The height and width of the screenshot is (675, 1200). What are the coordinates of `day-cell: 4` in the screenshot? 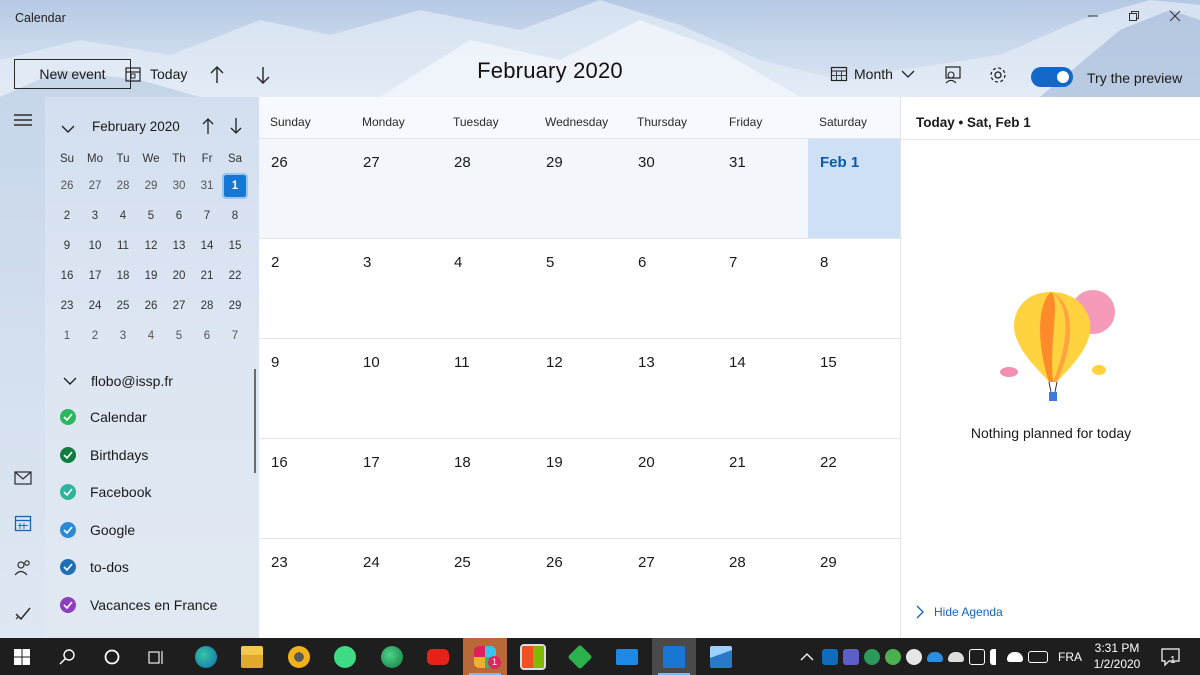 It's located at (488, 288).